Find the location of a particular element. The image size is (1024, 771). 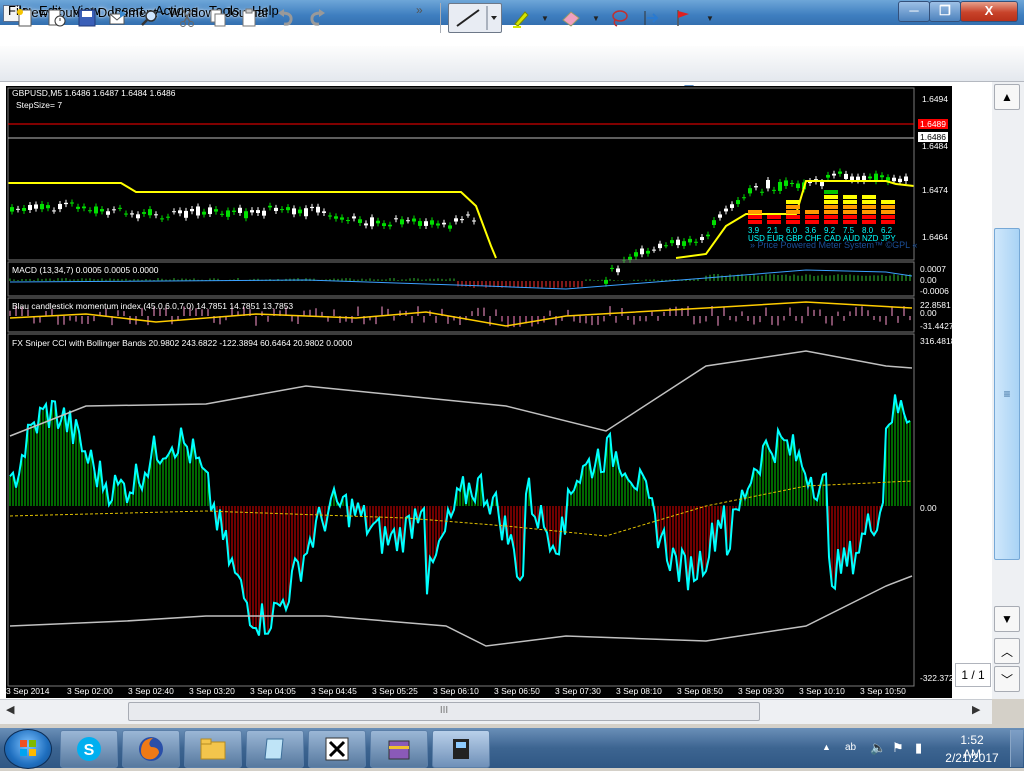

tray-language: ab is located at coordinates (850, 747).